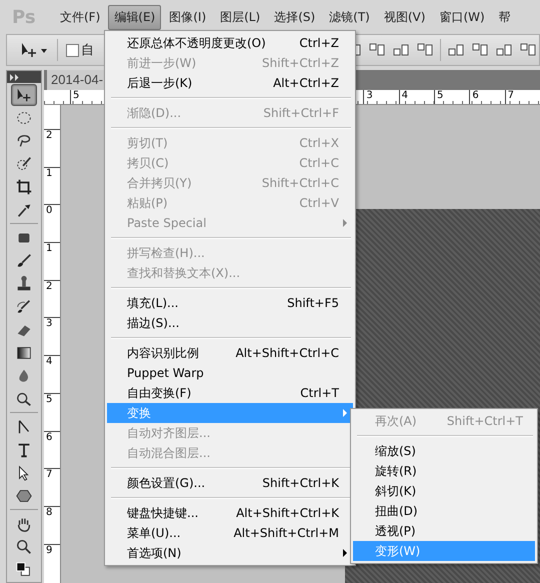  I want to click on menu-item: 还原总体不透明度更改(O) Ctrl+Z, so click(230, 43).